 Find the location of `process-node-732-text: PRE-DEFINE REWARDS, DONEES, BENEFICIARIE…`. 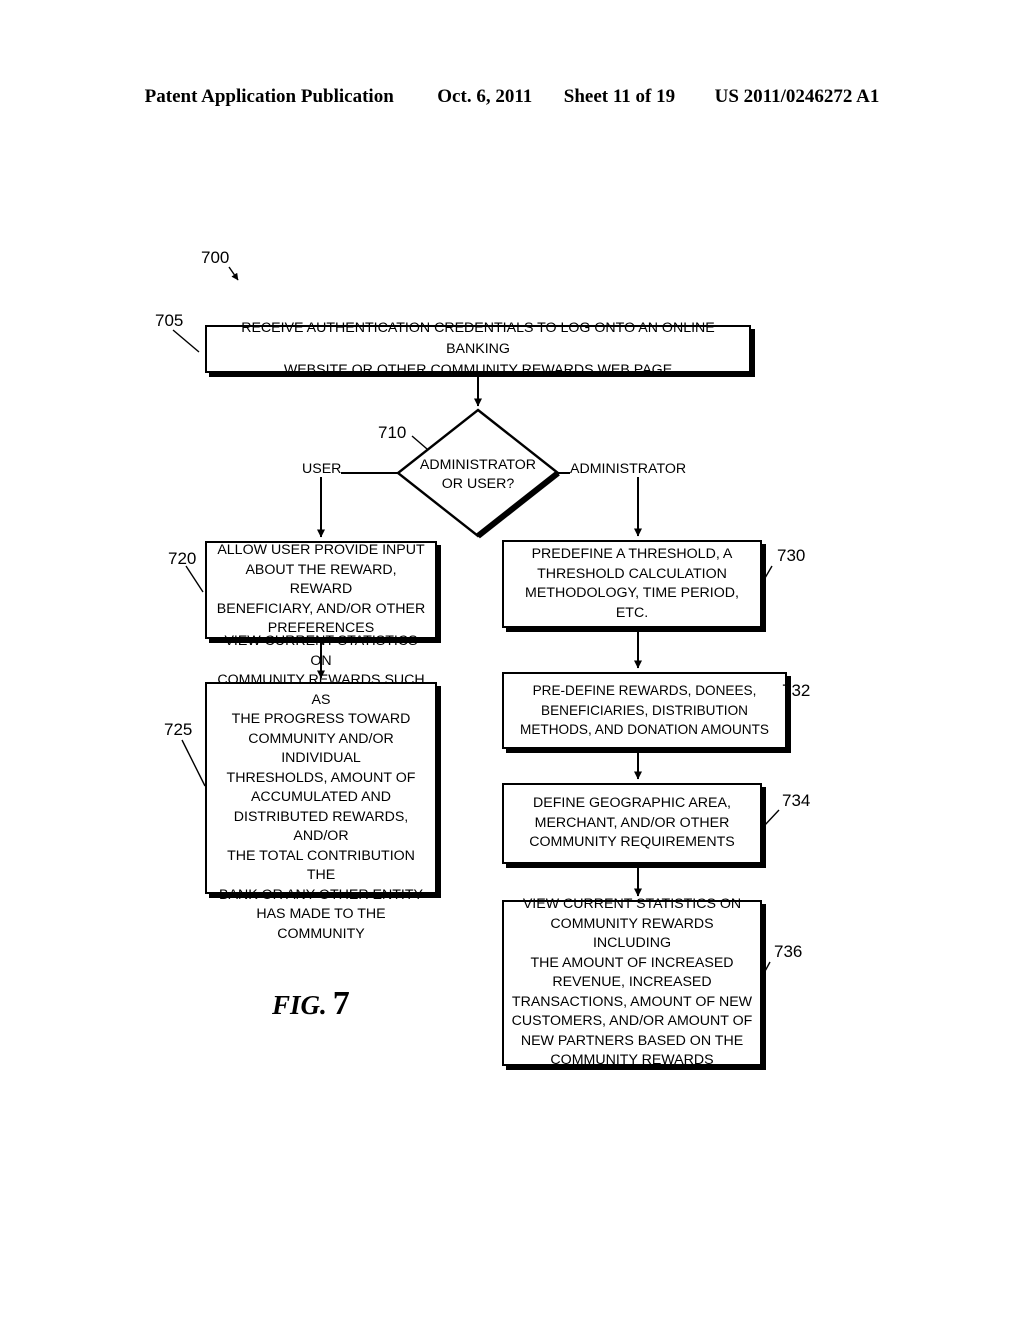

process-node-732-text: PRE-DEFINE REWARDS, DONEES, BENEFICIARIE… is located at coordinates (644, 710).